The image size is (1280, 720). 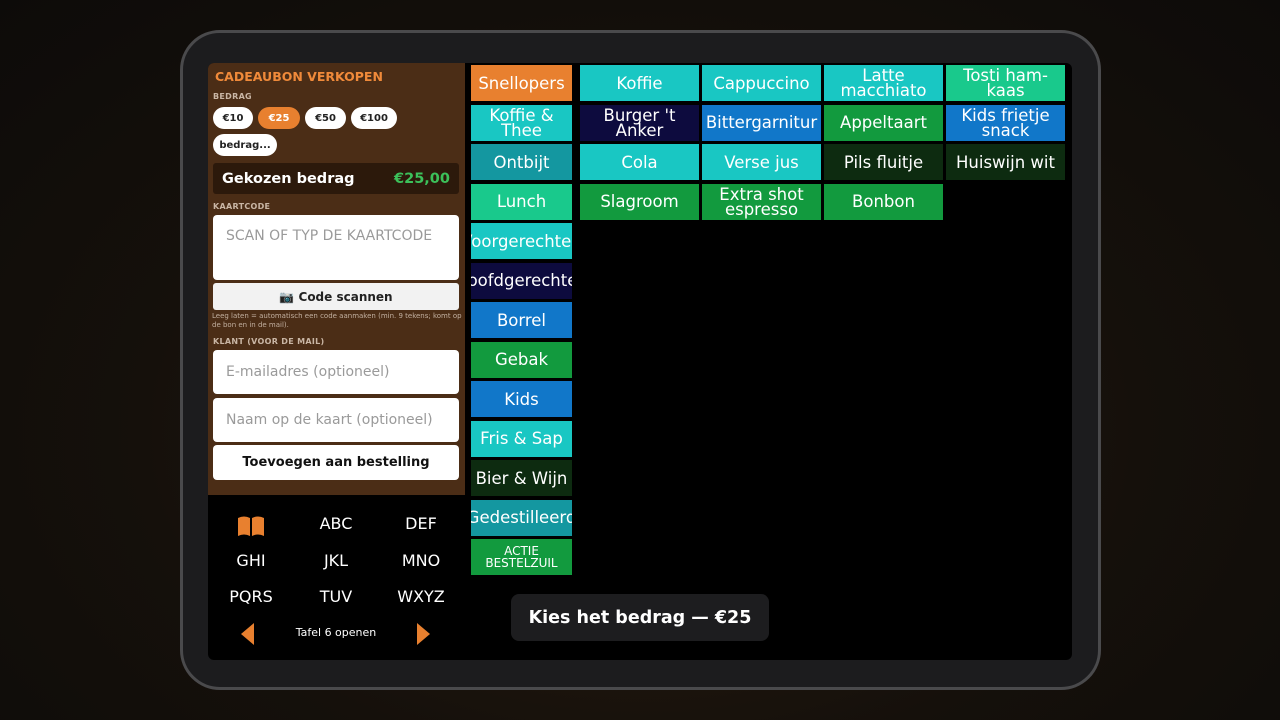 I want to click on status-toast: Kies het bedrag — €25, so click(x=640, y=617).